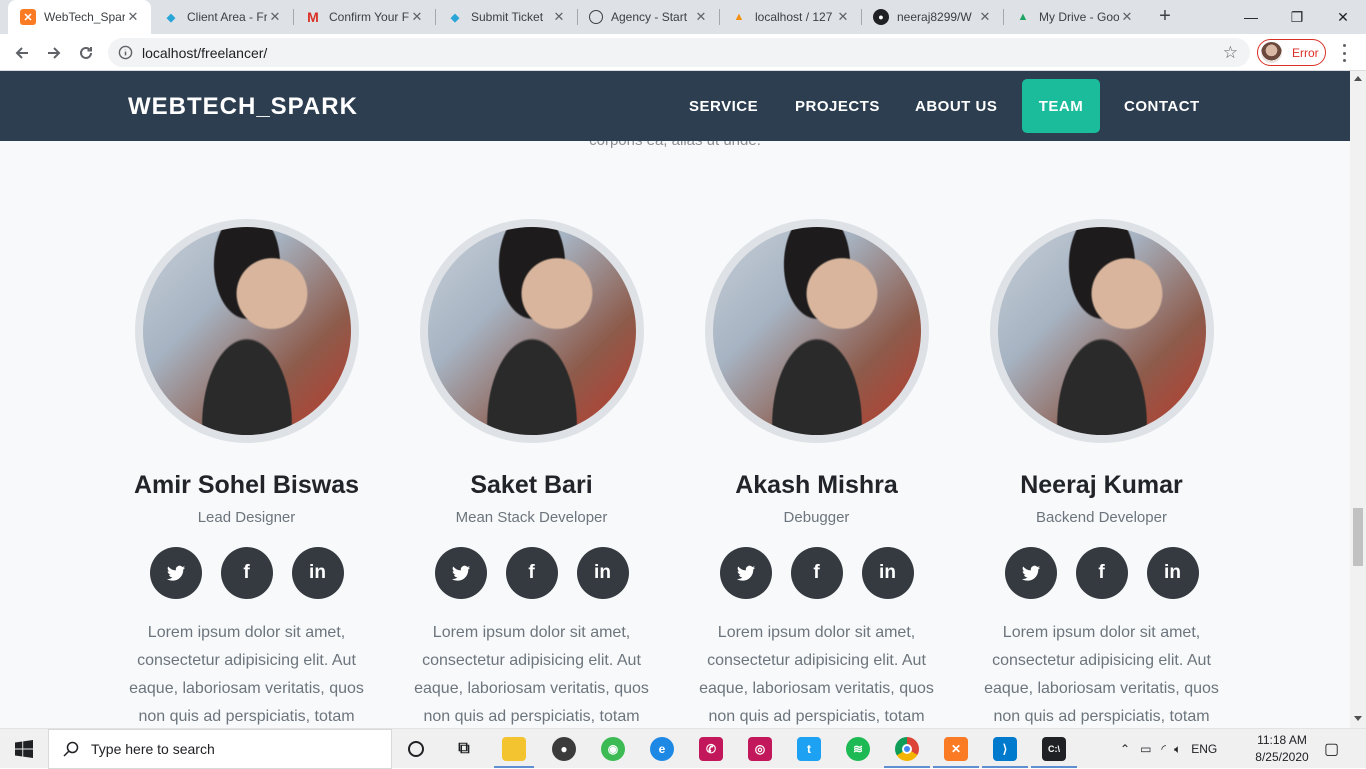 Image resolution: width=1366 pixels, height=769 pixels. I want to click on minimize-button: —, so click(1251, 17).